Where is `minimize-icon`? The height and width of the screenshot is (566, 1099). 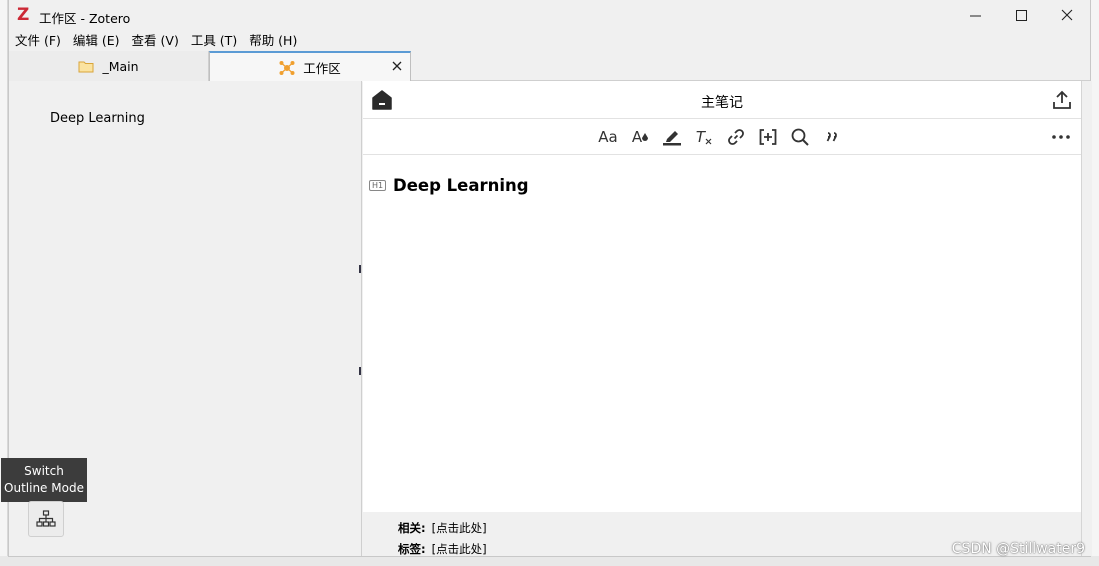
minimize-icon is located at coordinates (975, 15).